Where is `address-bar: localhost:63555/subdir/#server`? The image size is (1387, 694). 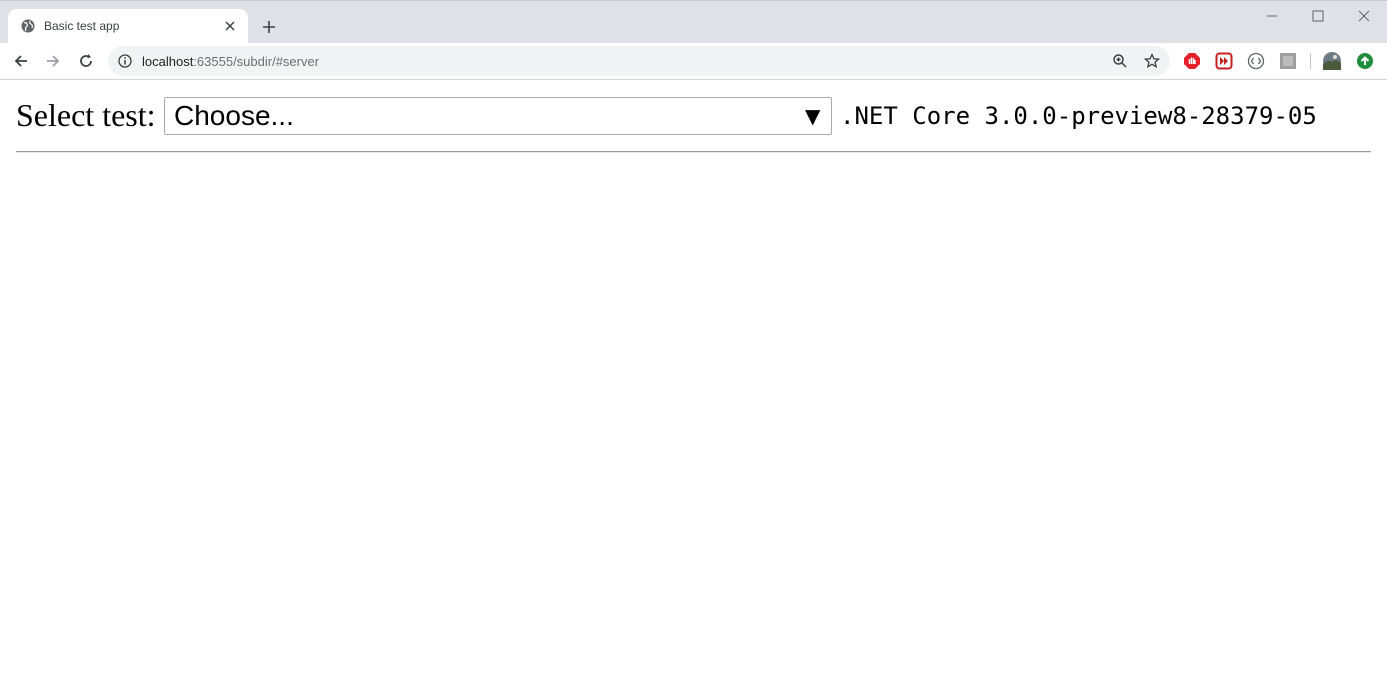 address-bar: localhost:63555/subdir/#server is located at coordinates (639, 61).